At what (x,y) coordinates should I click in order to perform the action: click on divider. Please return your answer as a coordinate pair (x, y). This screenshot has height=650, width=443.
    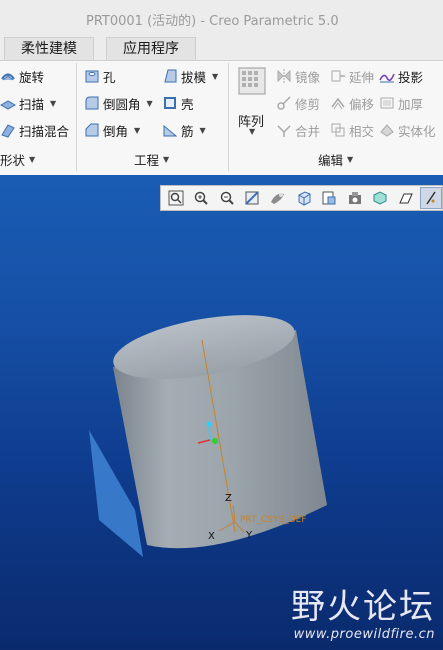
    Looking at the image, I should click on (76, 117).